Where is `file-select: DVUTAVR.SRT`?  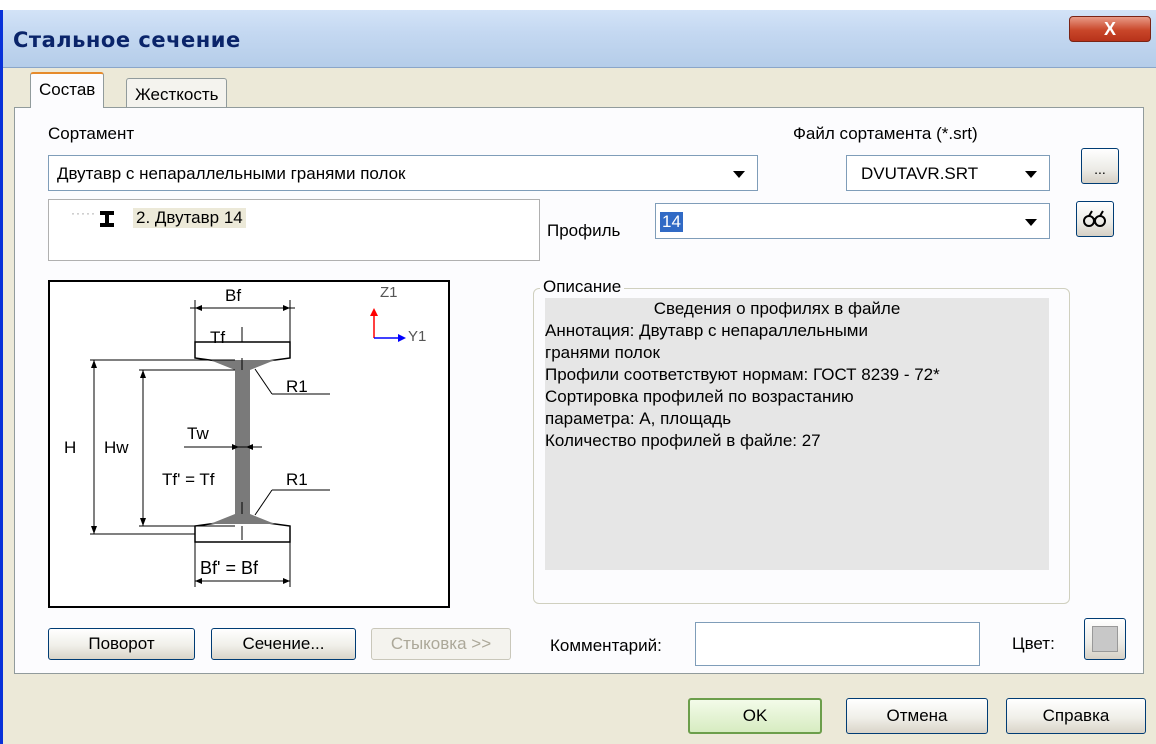 file-select: DVUTAVR.SRT is located at coordinates (948, 173).